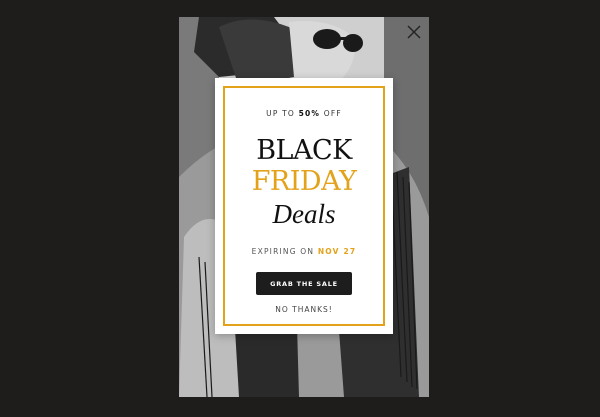  I want to click on close-button, so click(414, 32).